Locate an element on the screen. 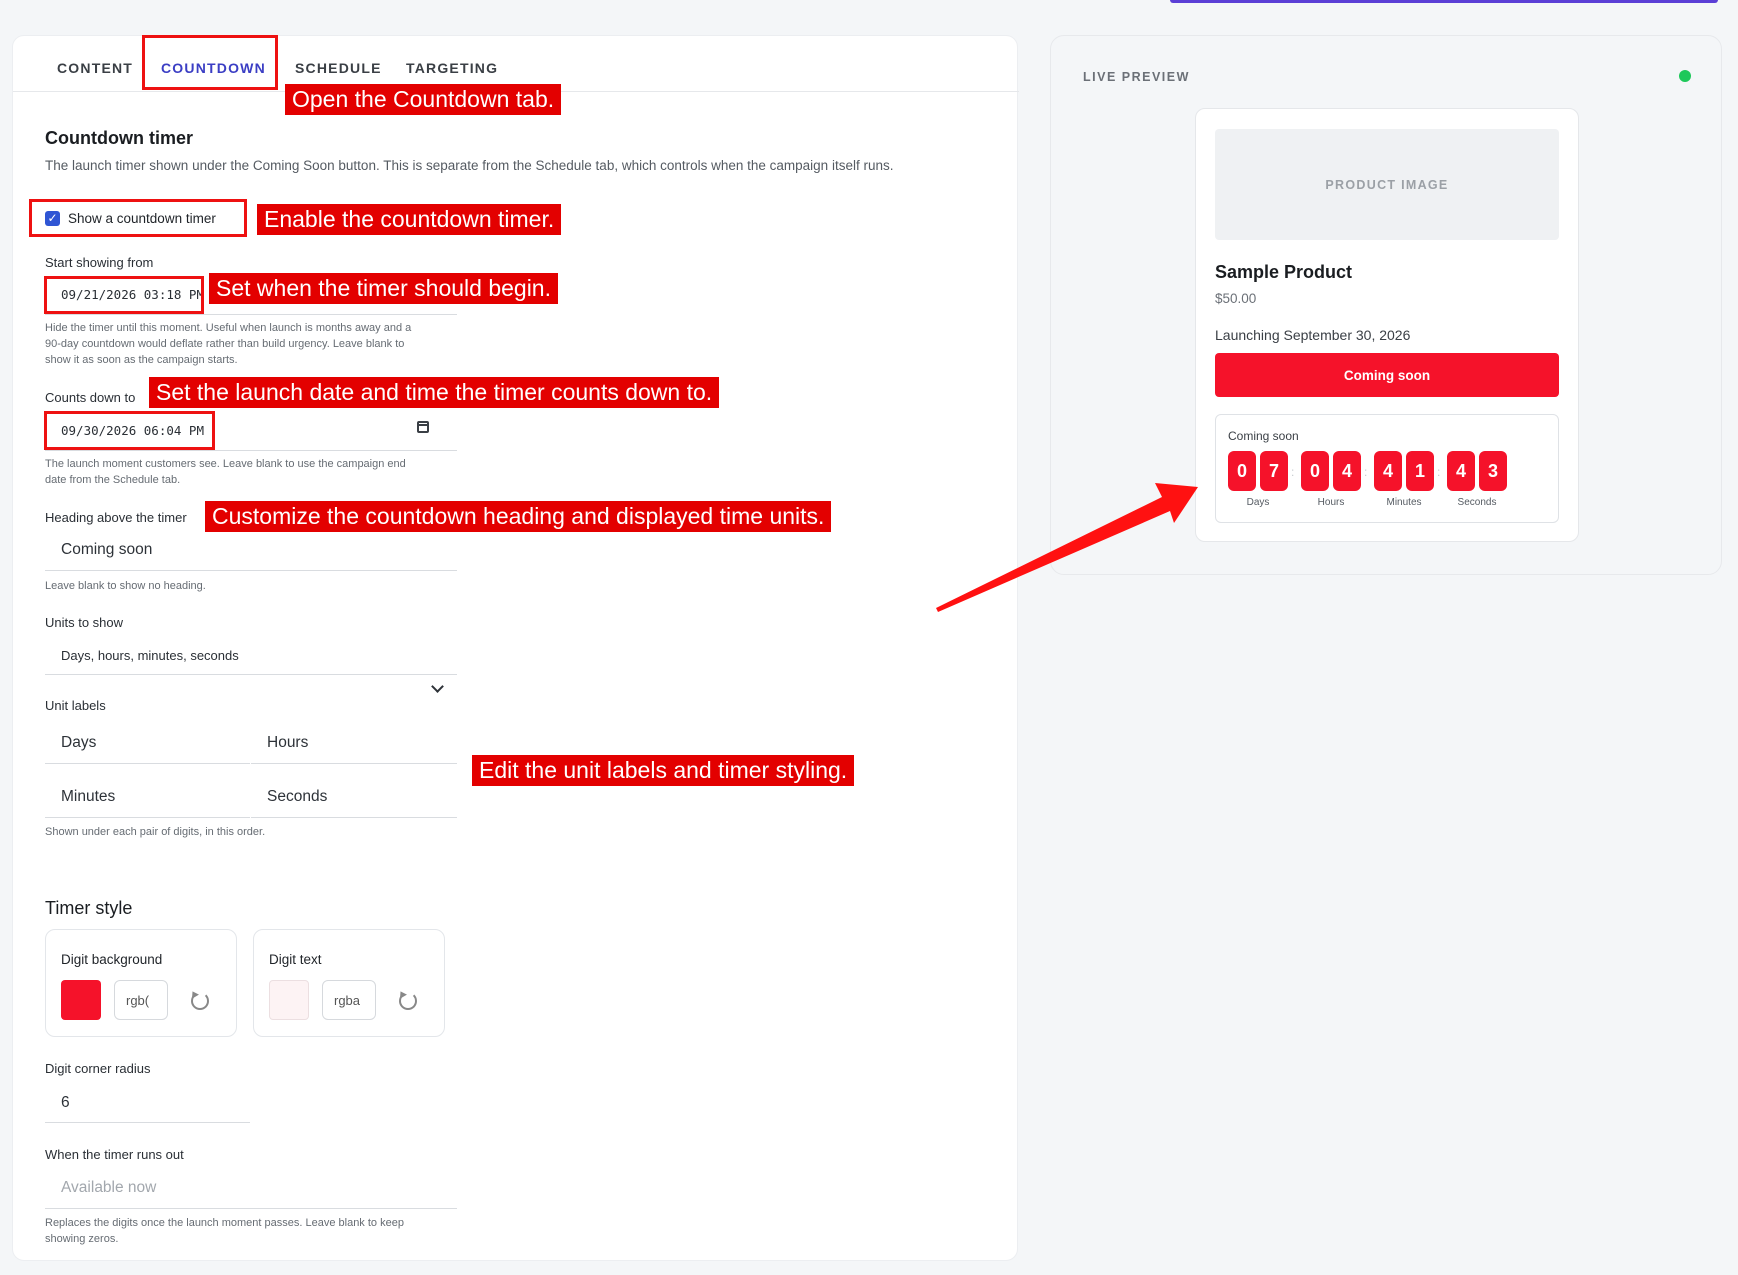  digit-background-swatch is located at coordinates (81, 1000).